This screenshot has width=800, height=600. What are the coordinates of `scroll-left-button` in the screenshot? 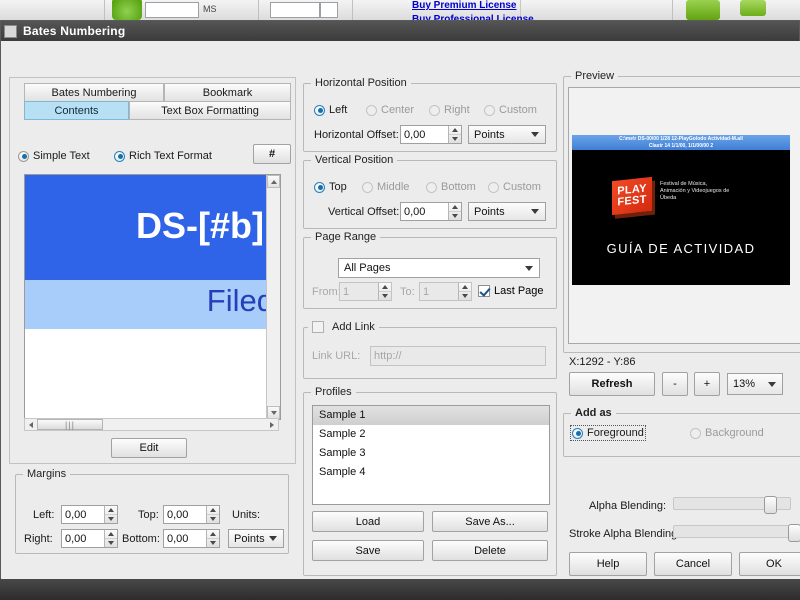 It's located at (31, 424).